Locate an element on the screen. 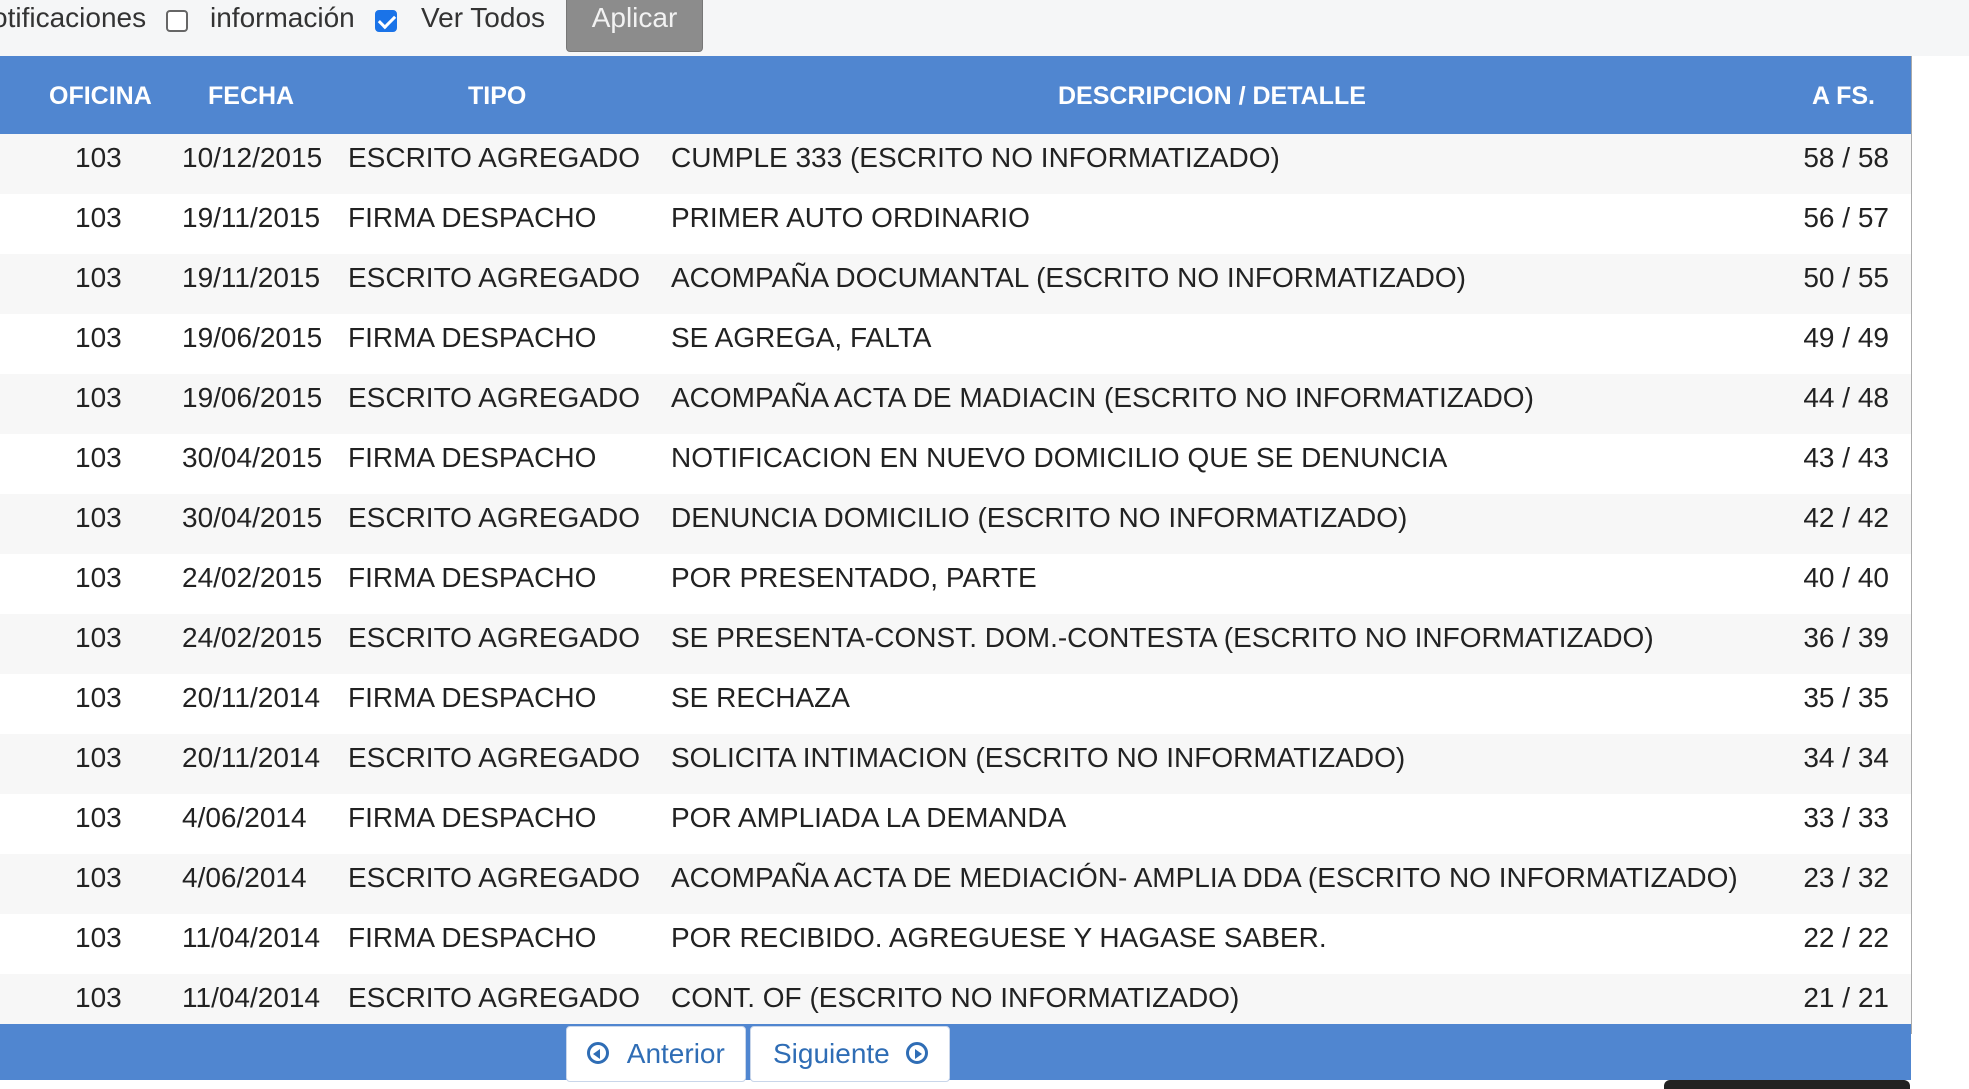  header-fecha: FECHA is located at coordinates (251, 96).